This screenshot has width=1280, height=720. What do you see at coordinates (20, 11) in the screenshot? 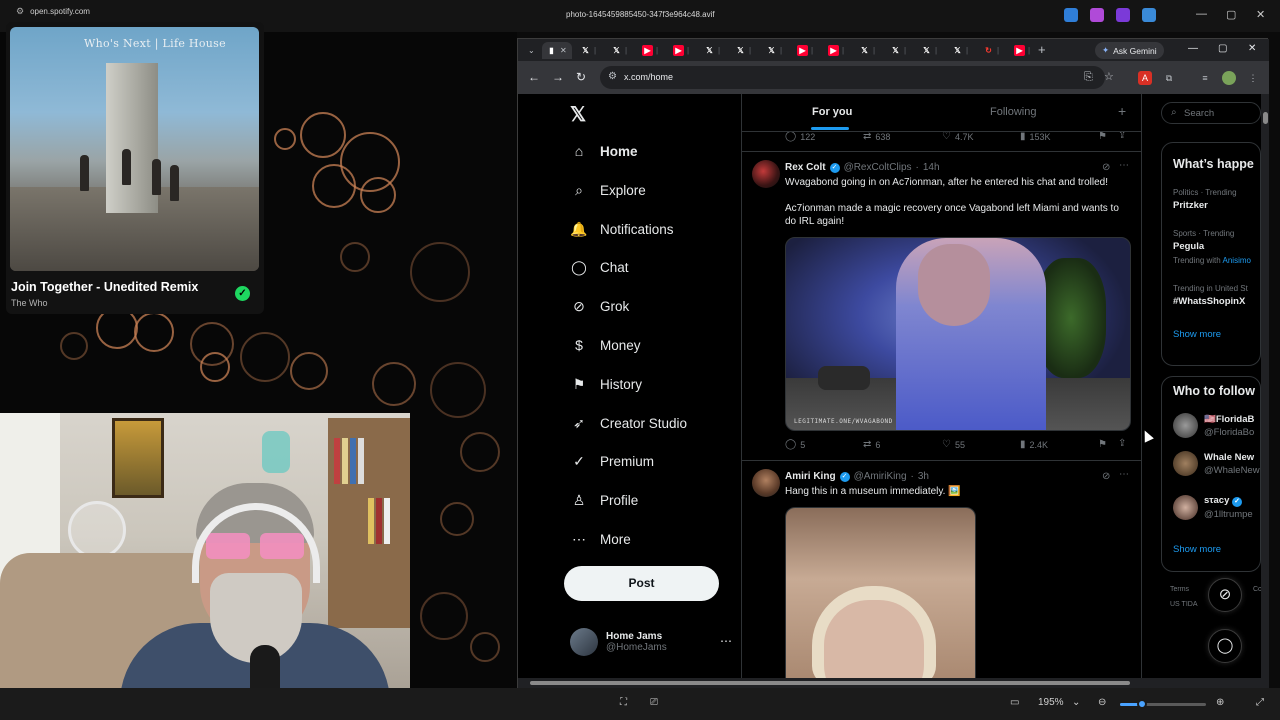
I see `settings-icon: ⚙` at bounding box center [20, 11].